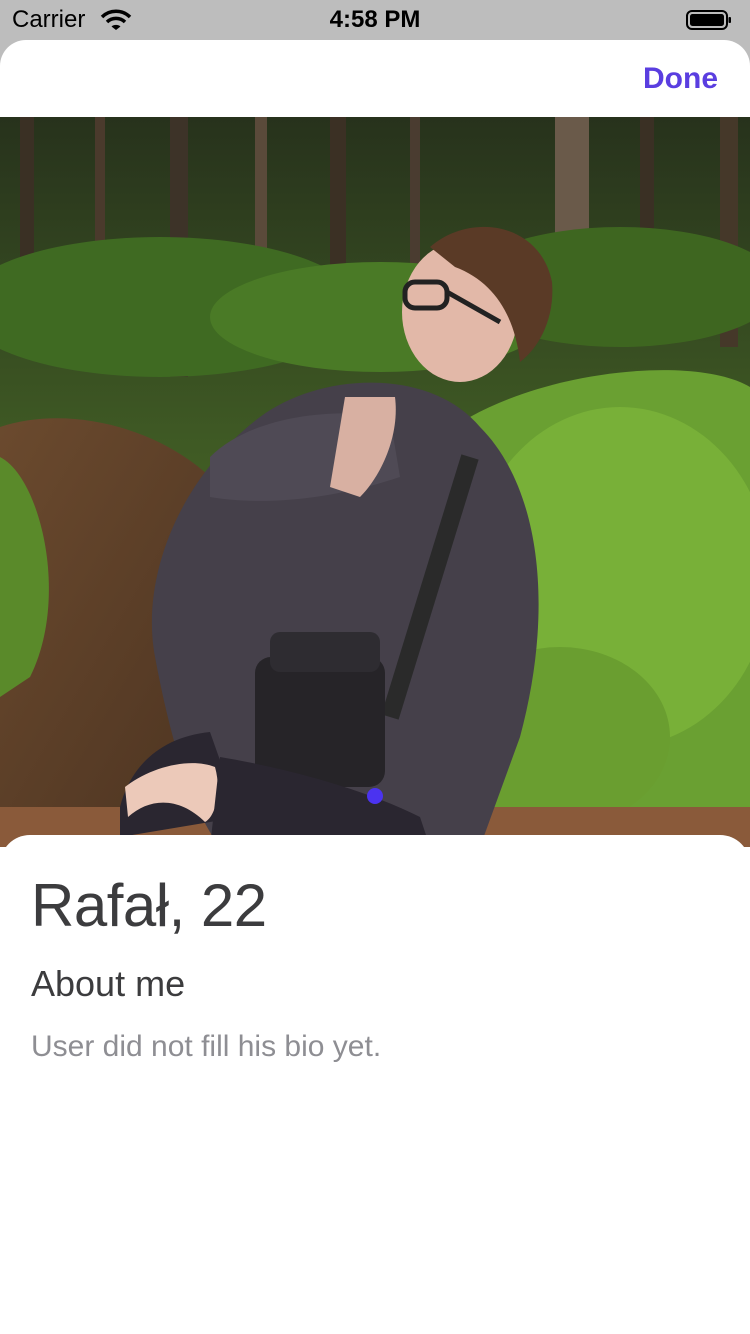  What do you see at coordinates (680, 79) in the screenshot?
I see `done-button: Done` at bounding box center [680, 79].